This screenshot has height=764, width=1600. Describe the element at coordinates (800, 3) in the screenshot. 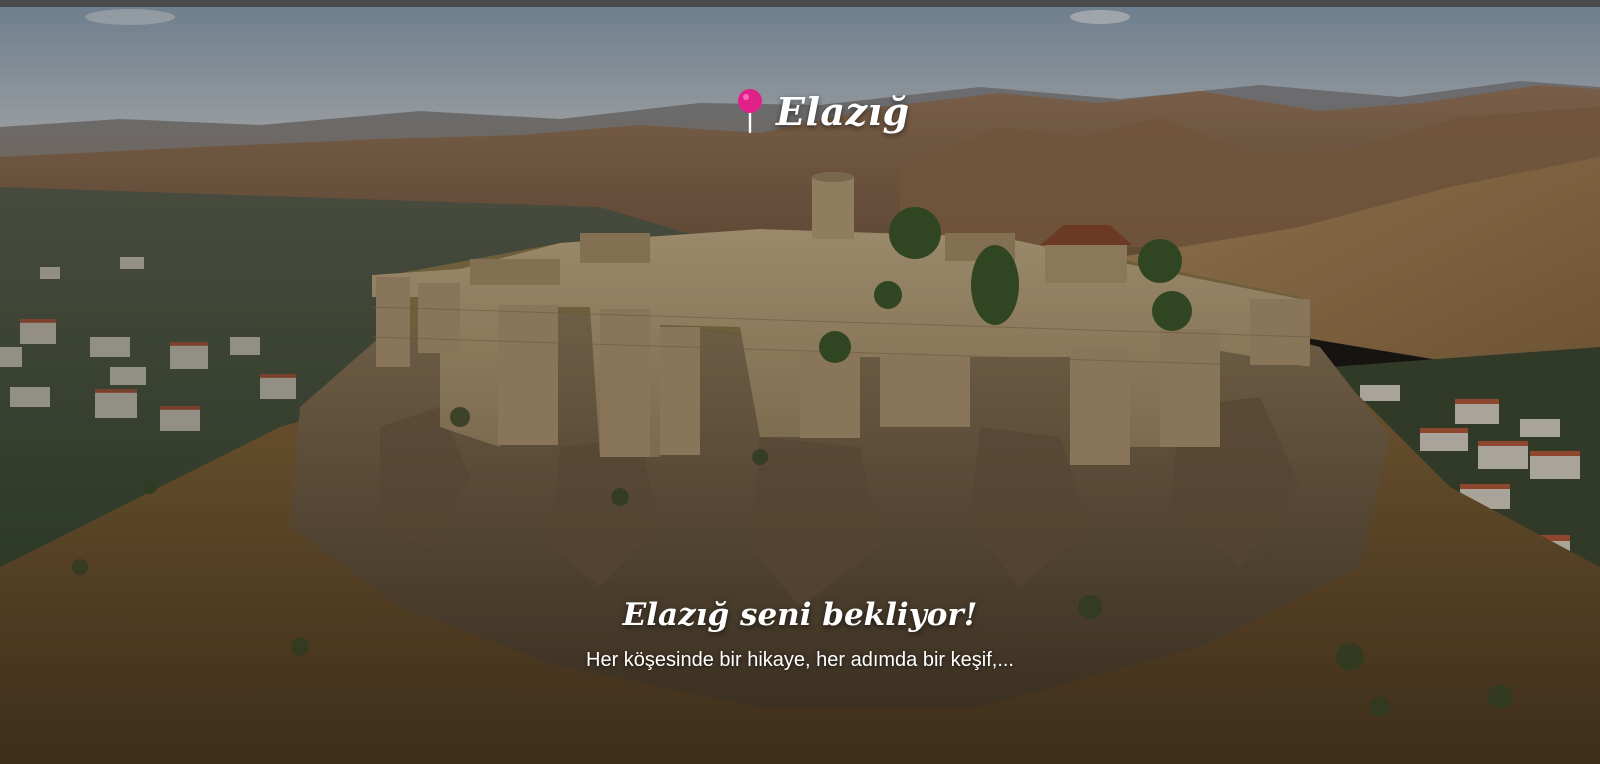

I see `browser-top-strip` at that location.